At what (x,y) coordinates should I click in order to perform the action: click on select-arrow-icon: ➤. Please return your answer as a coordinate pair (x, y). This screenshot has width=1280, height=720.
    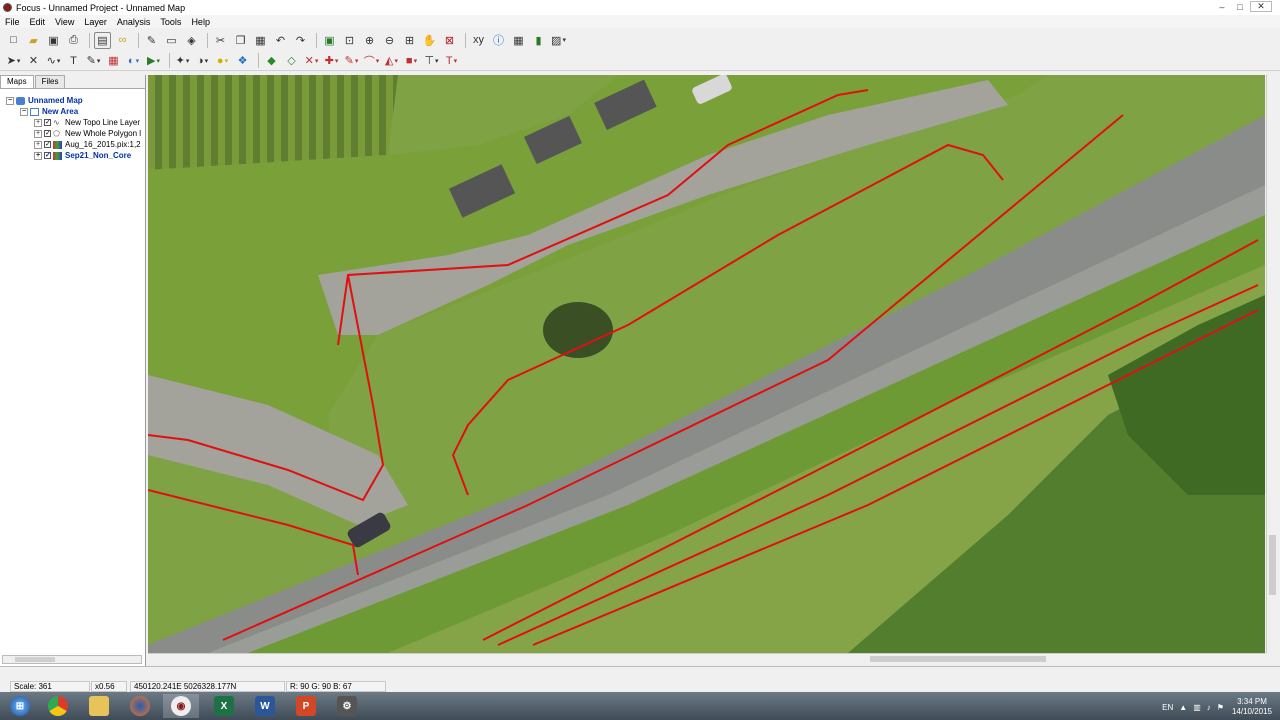
    Looking at the image, I should click on (13, 60).